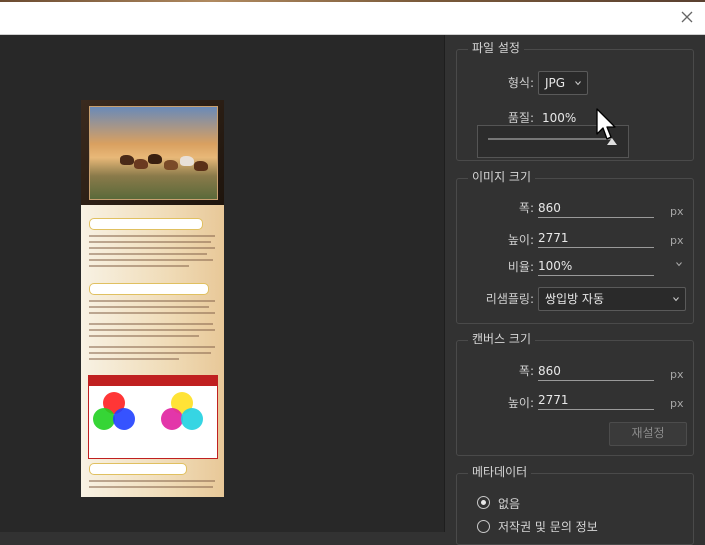 This screenshot has height=545, width=705. What do you see at coordinates (520, 118) in the screenshot?
I see `quality-label: 품질:` at bounding box center [520, 118].